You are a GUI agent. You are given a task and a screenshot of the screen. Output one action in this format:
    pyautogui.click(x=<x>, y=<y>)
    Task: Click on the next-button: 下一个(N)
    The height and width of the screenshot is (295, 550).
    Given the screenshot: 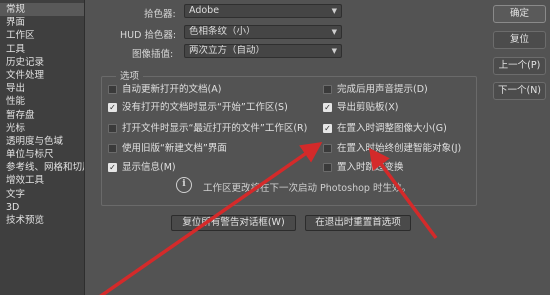 What is the action you would take?
    pyautogui.click(x=519, y=91)
    